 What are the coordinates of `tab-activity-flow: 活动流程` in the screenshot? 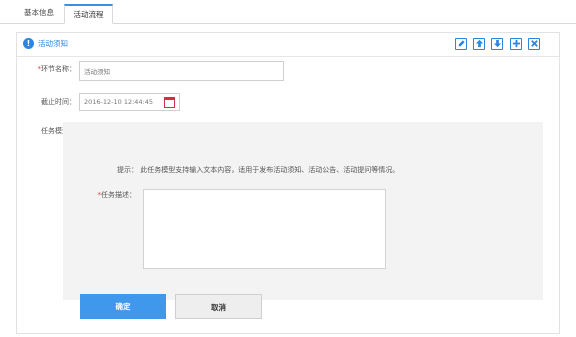 It's located at (88, 14).